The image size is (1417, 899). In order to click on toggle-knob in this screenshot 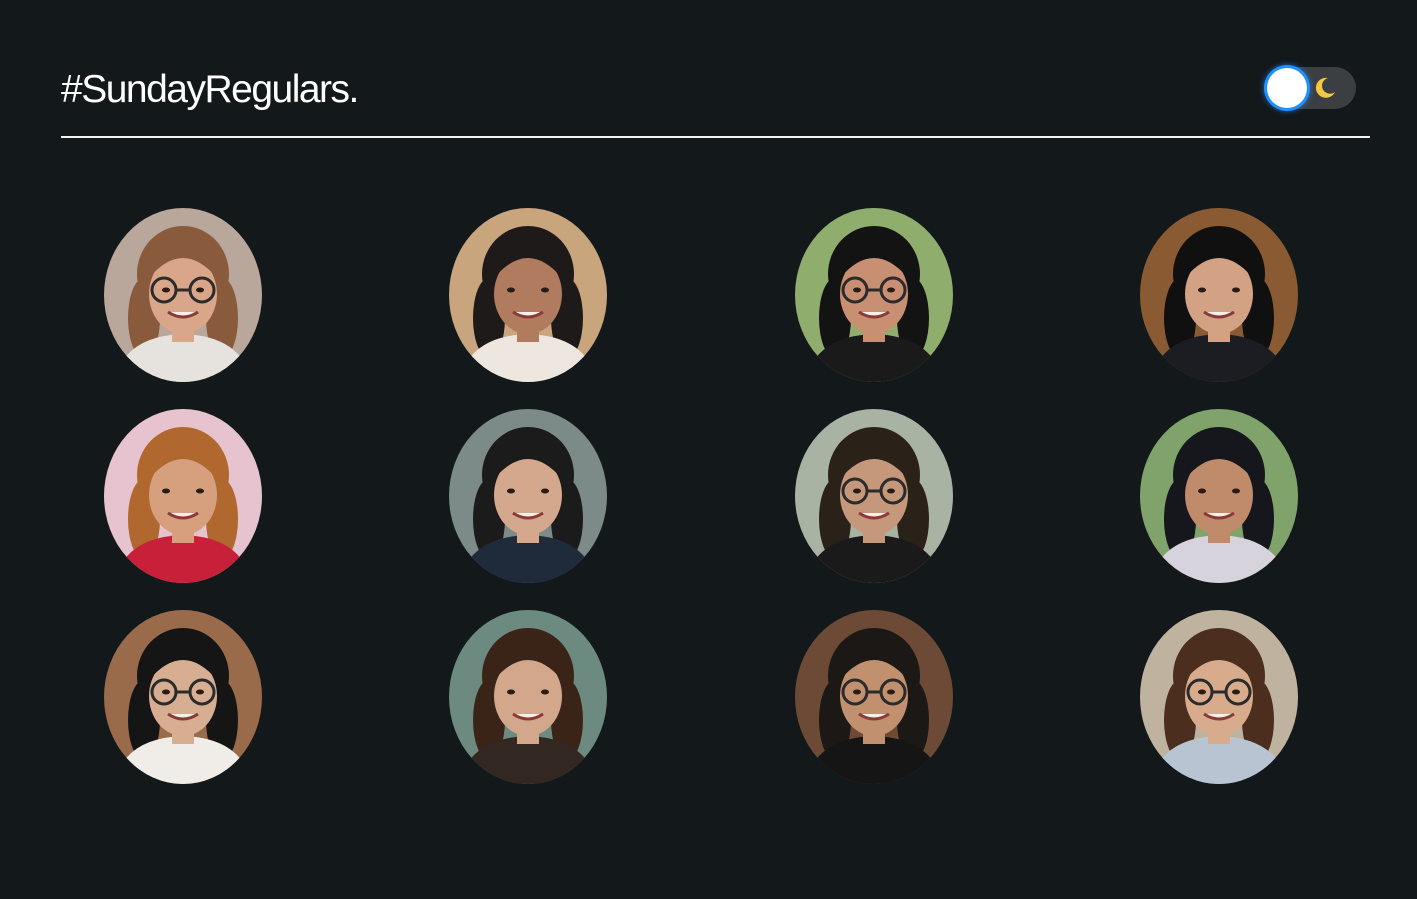, I will do `click(1287, 88)`.